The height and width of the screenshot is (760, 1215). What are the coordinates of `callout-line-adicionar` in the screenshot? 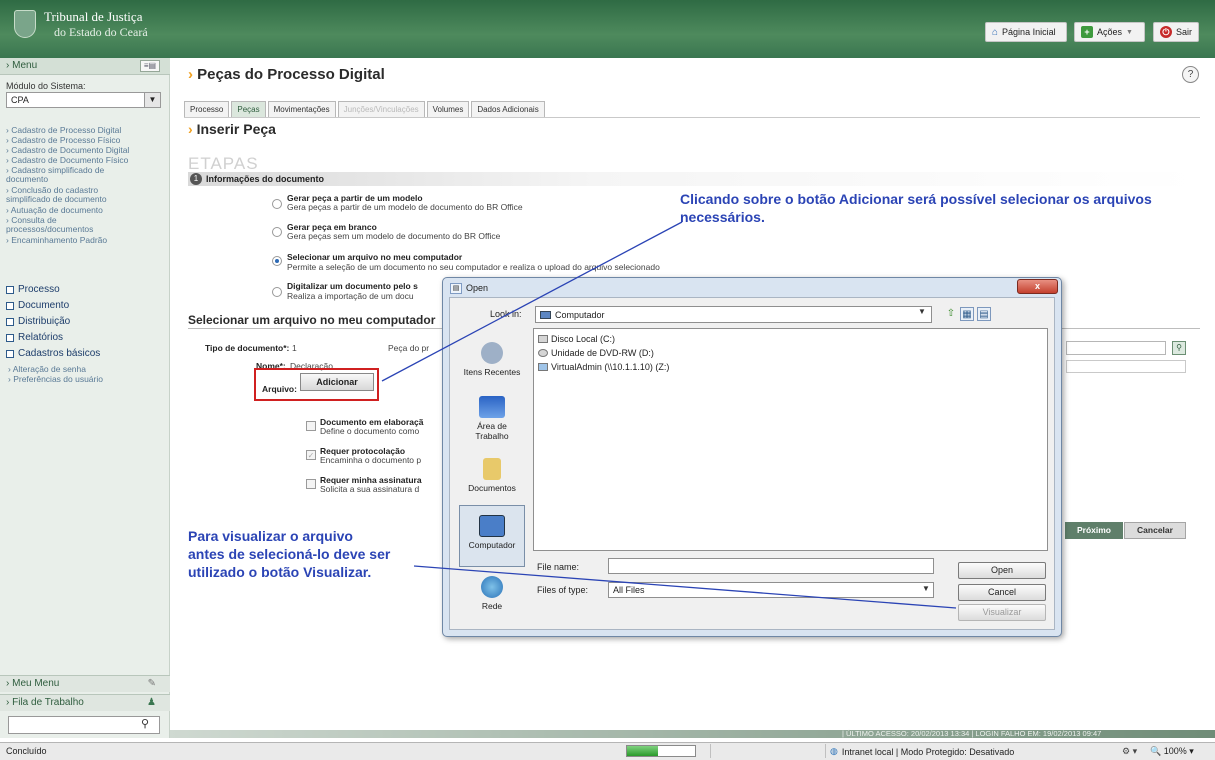 It's located at (532, 301).